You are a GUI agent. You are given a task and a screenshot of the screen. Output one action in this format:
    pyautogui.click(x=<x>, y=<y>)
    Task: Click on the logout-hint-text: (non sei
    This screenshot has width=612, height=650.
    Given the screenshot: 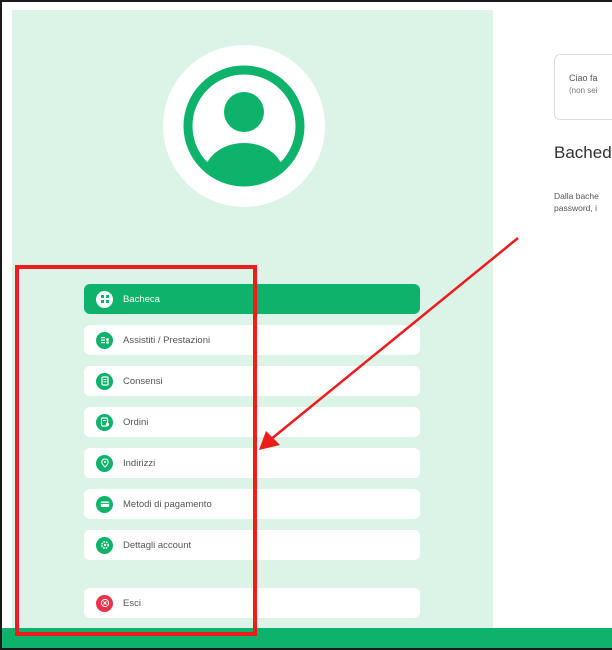 What is the action you would take?
    pyautogui.click(x=590, y=90)
    